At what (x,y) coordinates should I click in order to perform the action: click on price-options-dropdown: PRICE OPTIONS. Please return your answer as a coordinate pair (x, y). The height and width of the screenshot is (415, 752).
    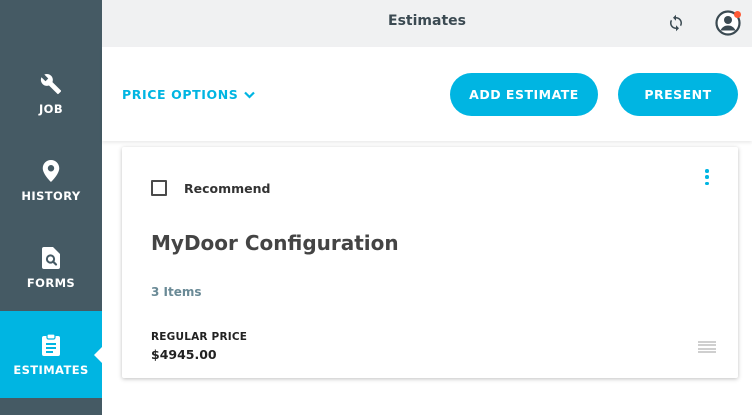
    Looking at the image, I should click on (189, 94).